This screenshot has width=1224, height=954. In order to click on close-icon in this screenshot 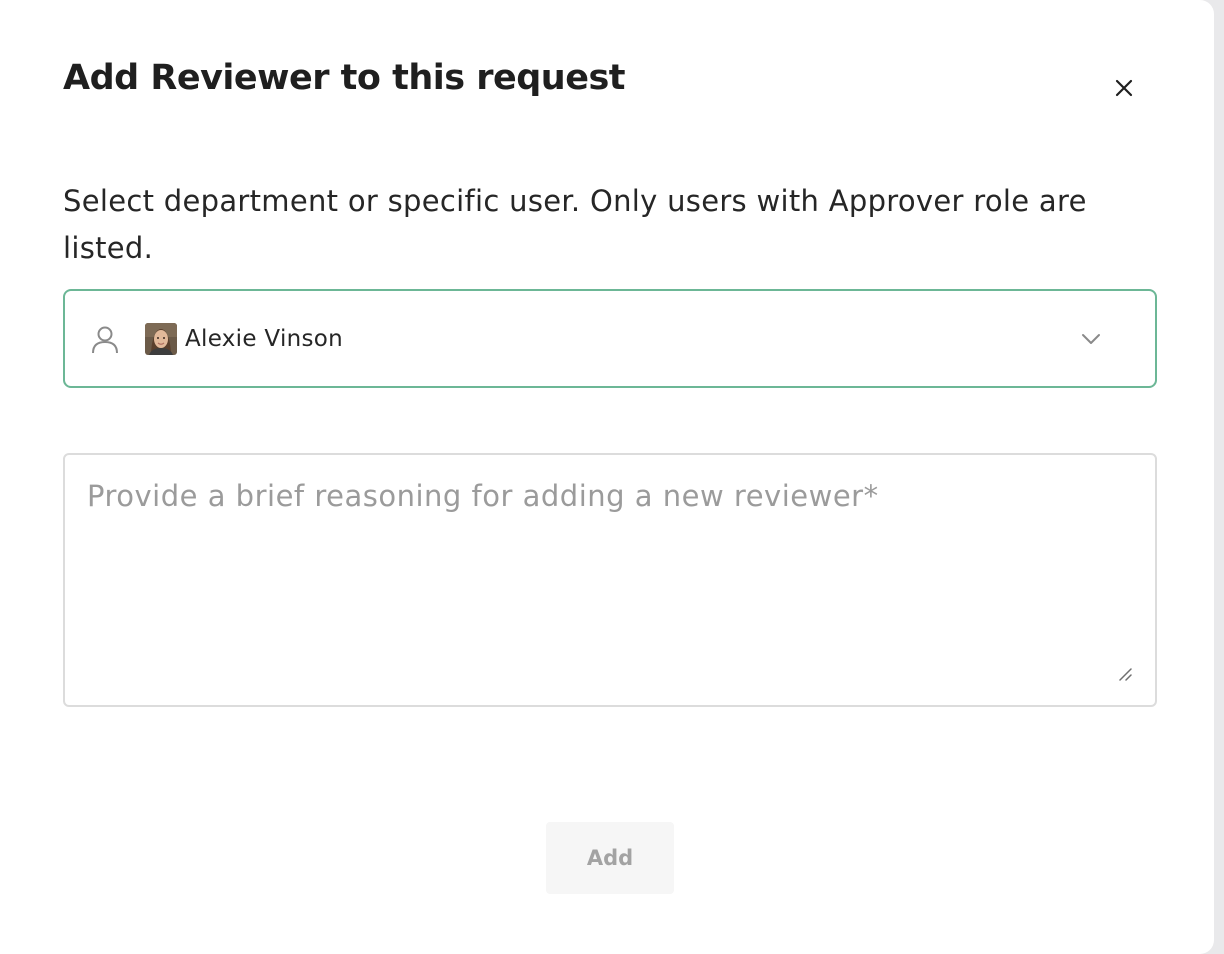, I will do `click(1124, 88)`.